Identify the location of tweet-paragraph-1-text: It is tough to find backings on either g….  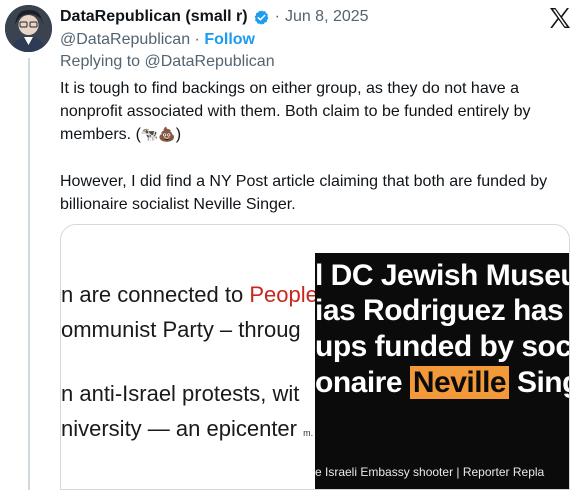
(295, 111).